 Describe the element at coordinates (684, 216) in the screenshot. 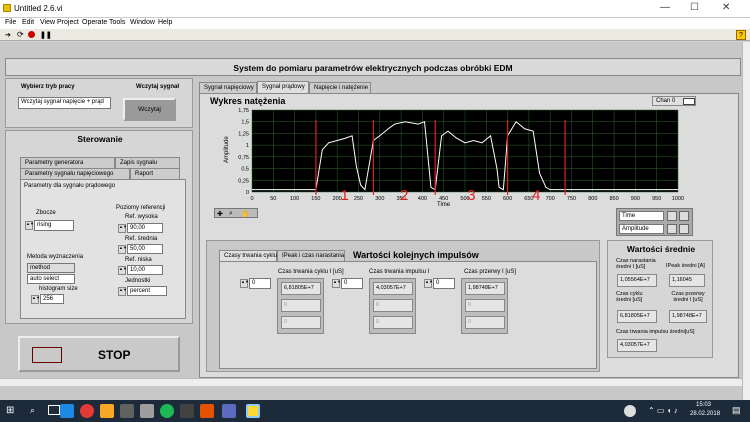

I see `time-lock-icon` at that location.